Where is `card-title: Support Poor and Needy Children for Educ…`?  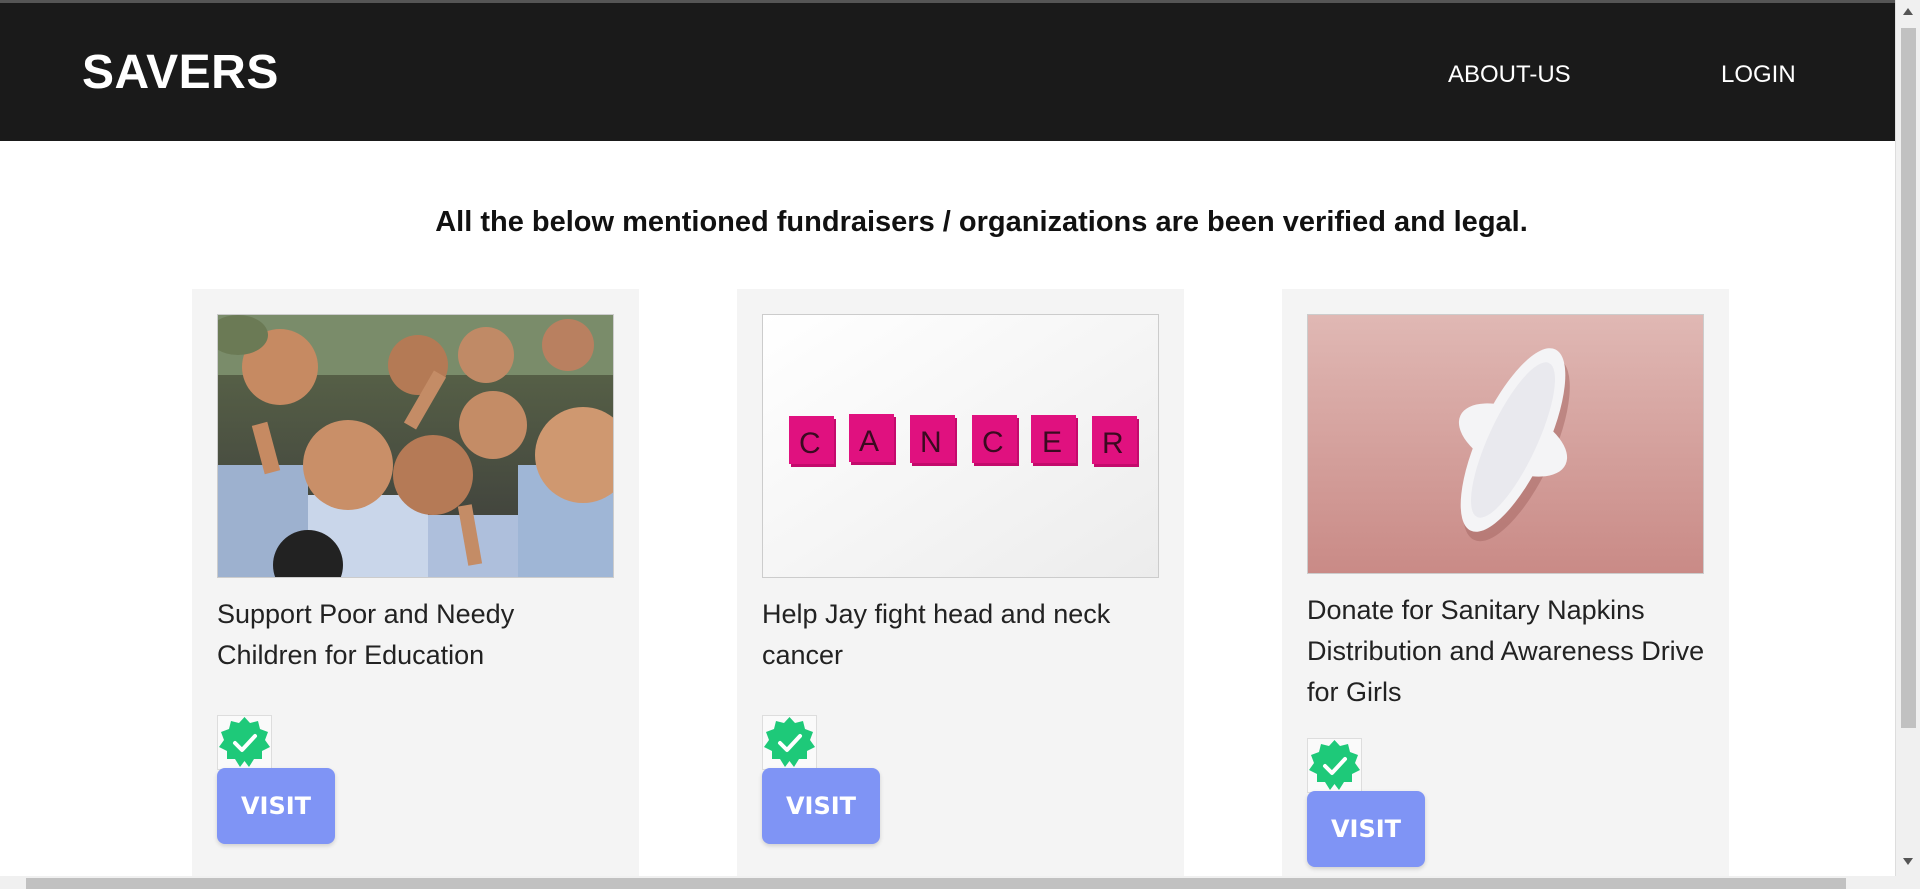 card-title: Support Poor and Needy Children for Educ… is located at coordinates (366, 634).